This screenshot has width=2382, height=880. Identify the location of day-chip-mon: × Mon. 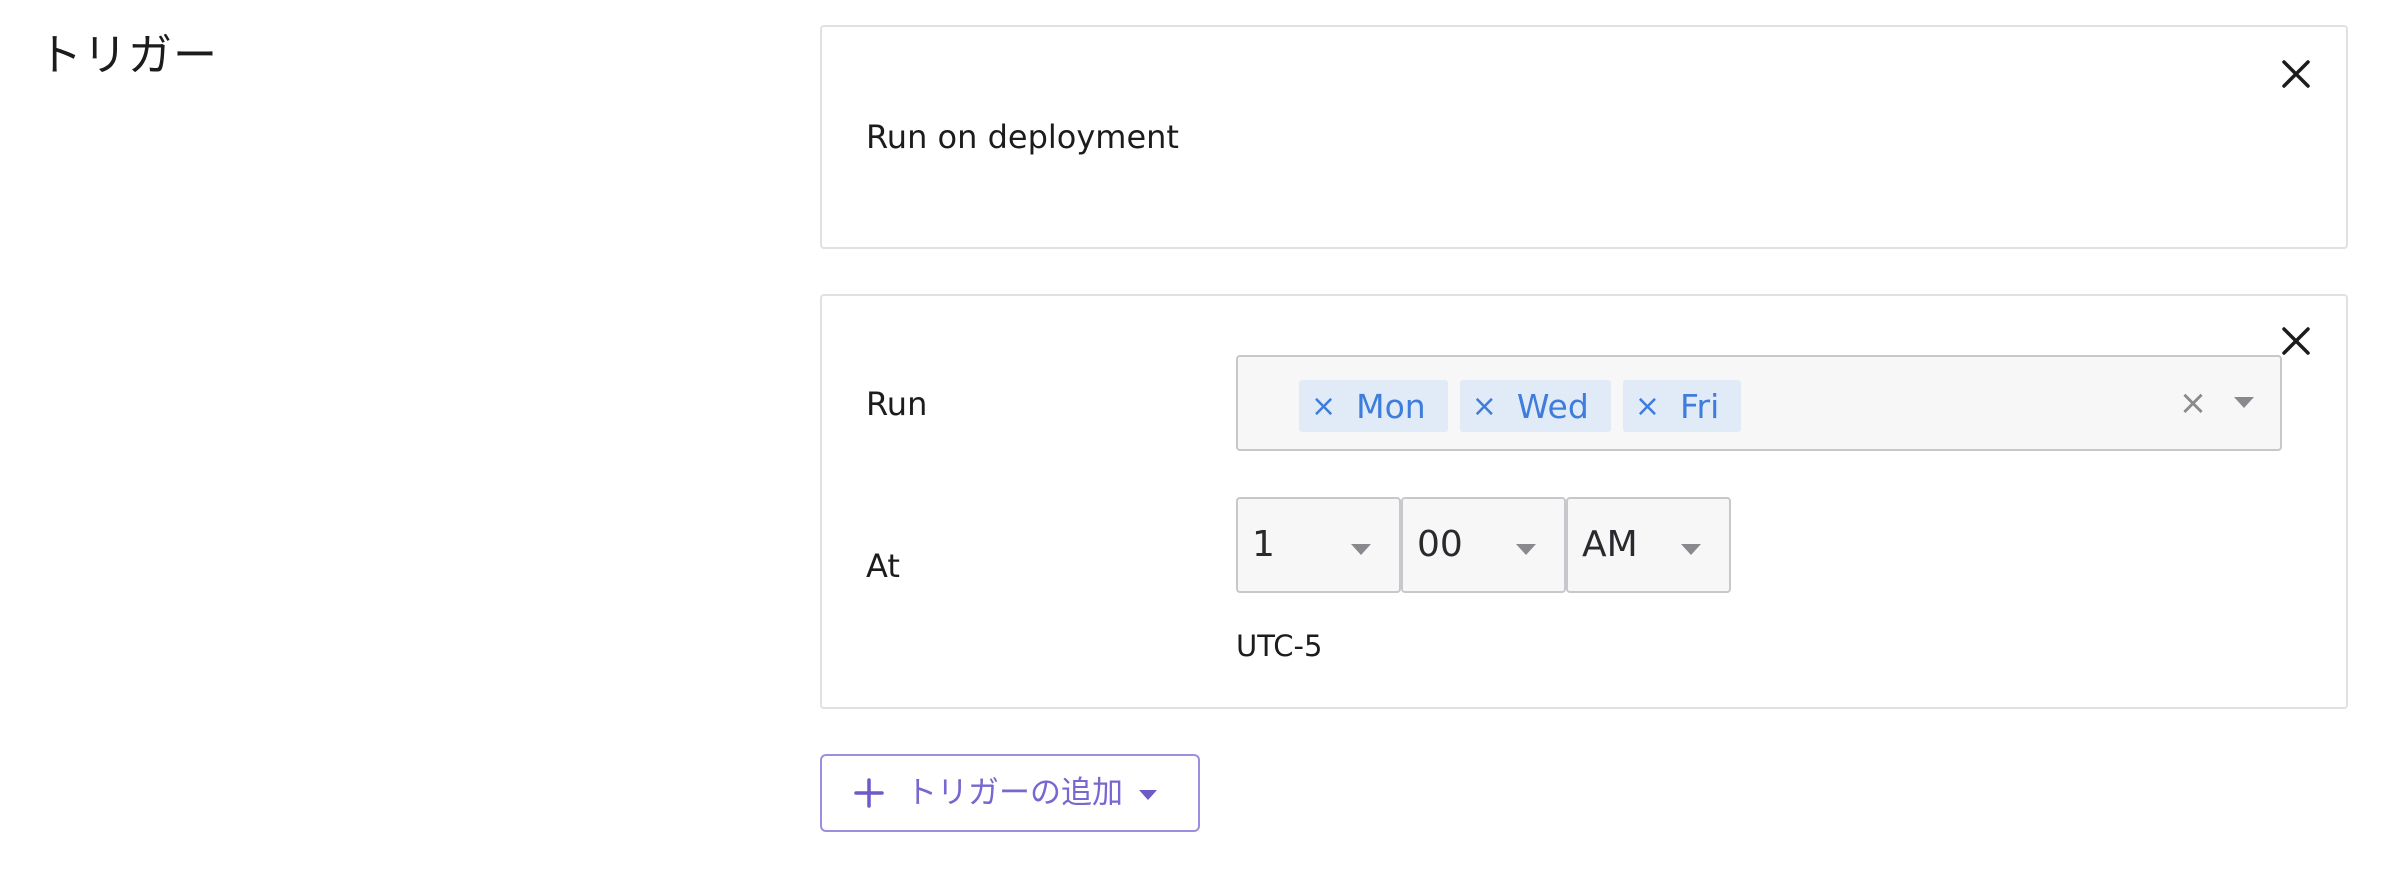
(1373, 406).